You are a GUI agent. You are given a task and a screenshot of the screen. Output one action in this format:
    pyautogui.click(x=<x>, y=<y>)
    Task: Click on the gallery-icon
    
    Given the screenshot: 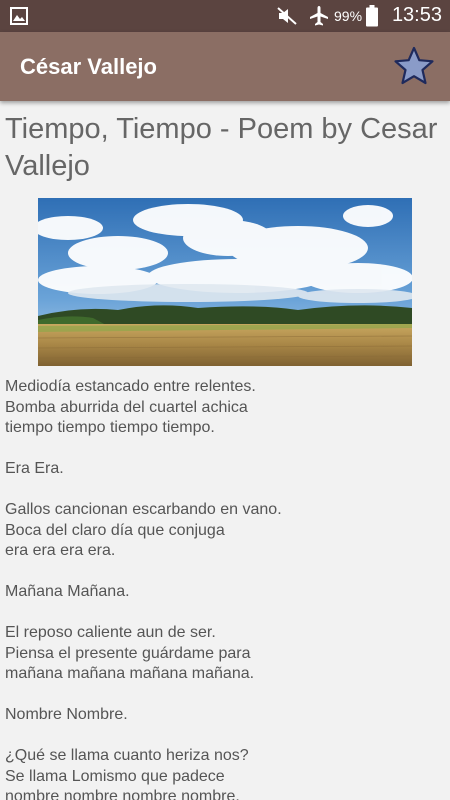 What is the action you would take?
    pyautogui.click(x=19, y=18)
    